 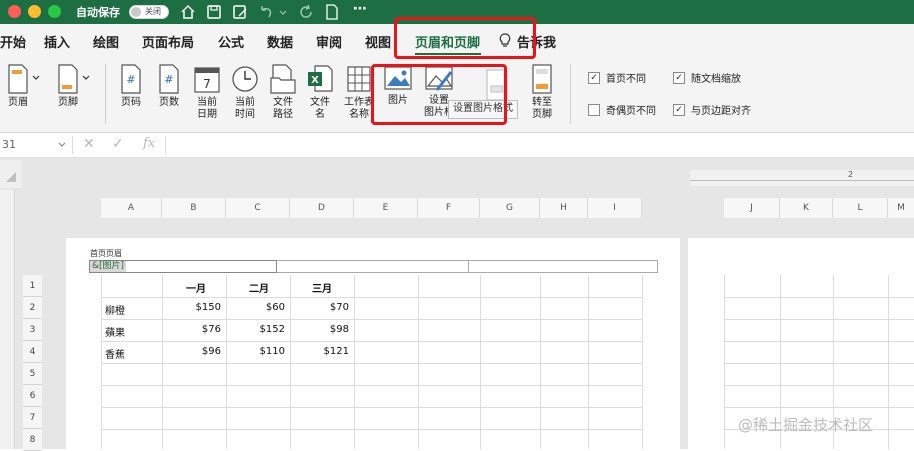 I want to click on page-number-icon: #, so click(x=131, y=79).